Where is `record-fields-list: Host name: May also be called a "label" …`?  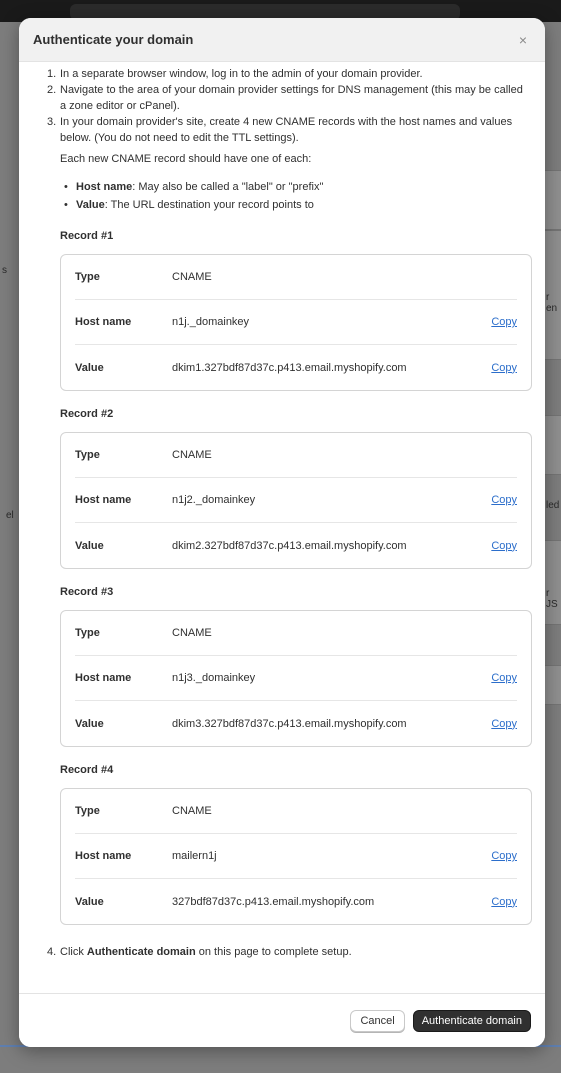 record-fields-list: Host name: May also be called a "label" … is located at coordinates (295, 196).